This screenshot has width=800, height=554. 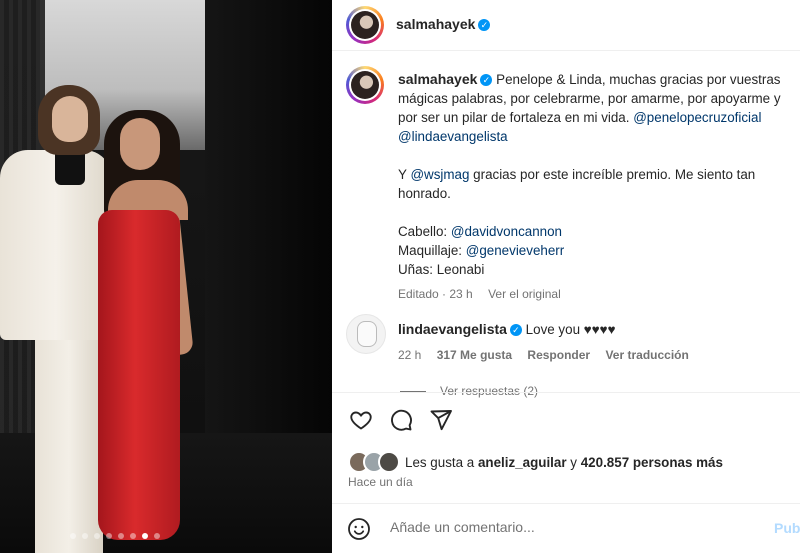 I want to click on caption-line: honrado., so click(x=424, y=193).